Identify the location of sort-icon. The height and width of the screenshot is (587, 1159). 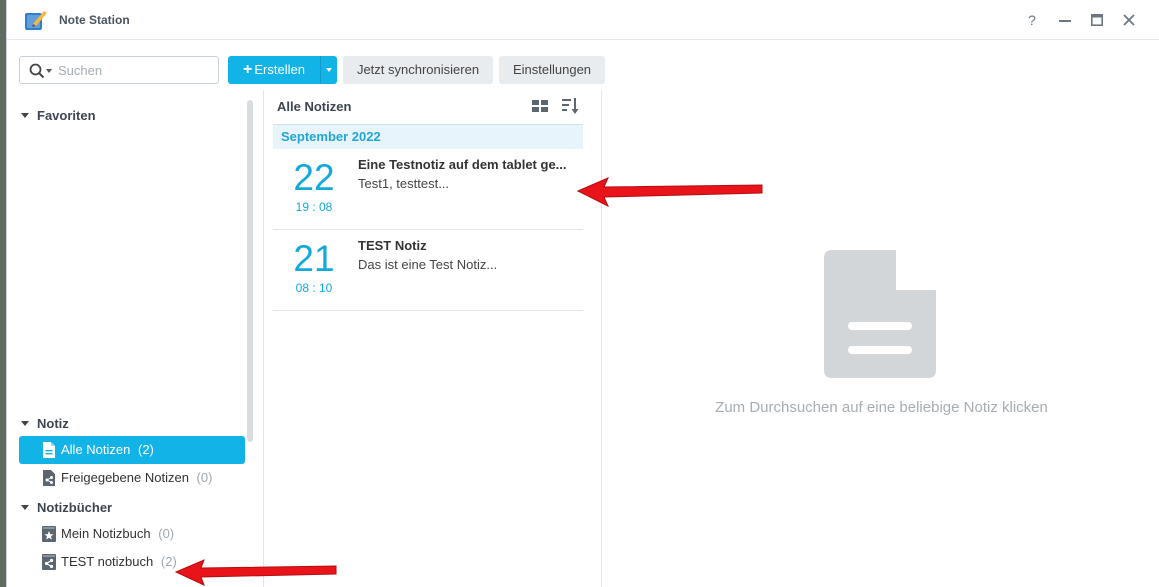
(571, 106).